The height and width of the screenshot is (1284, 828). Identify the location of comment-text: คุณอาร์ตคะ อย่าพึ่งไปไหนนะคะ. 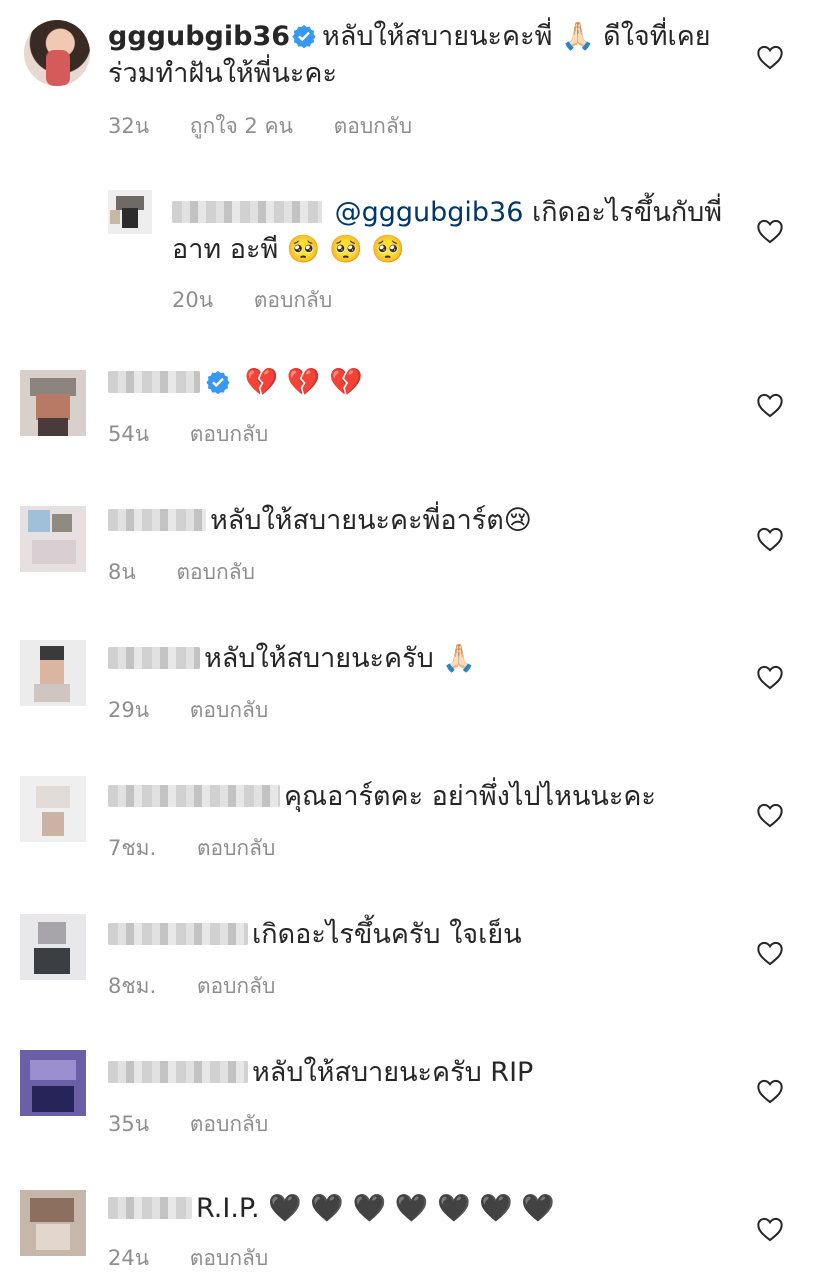
(470, 796).